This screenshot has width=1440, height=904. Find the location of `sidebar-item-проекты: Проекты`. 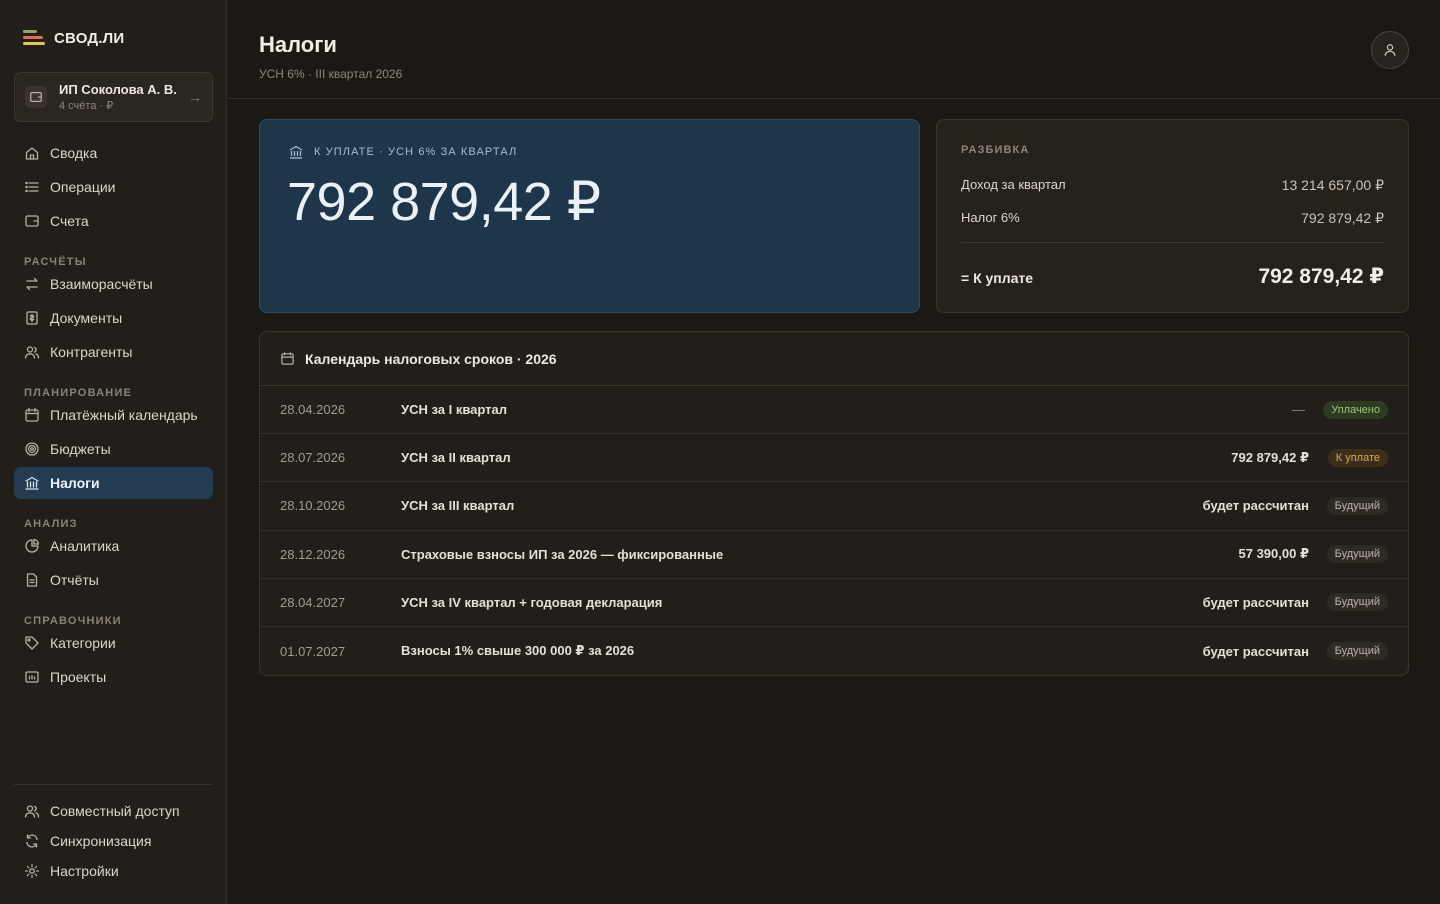

sidebar-item-проекты: Проекты is located at coordinates (113, 677).